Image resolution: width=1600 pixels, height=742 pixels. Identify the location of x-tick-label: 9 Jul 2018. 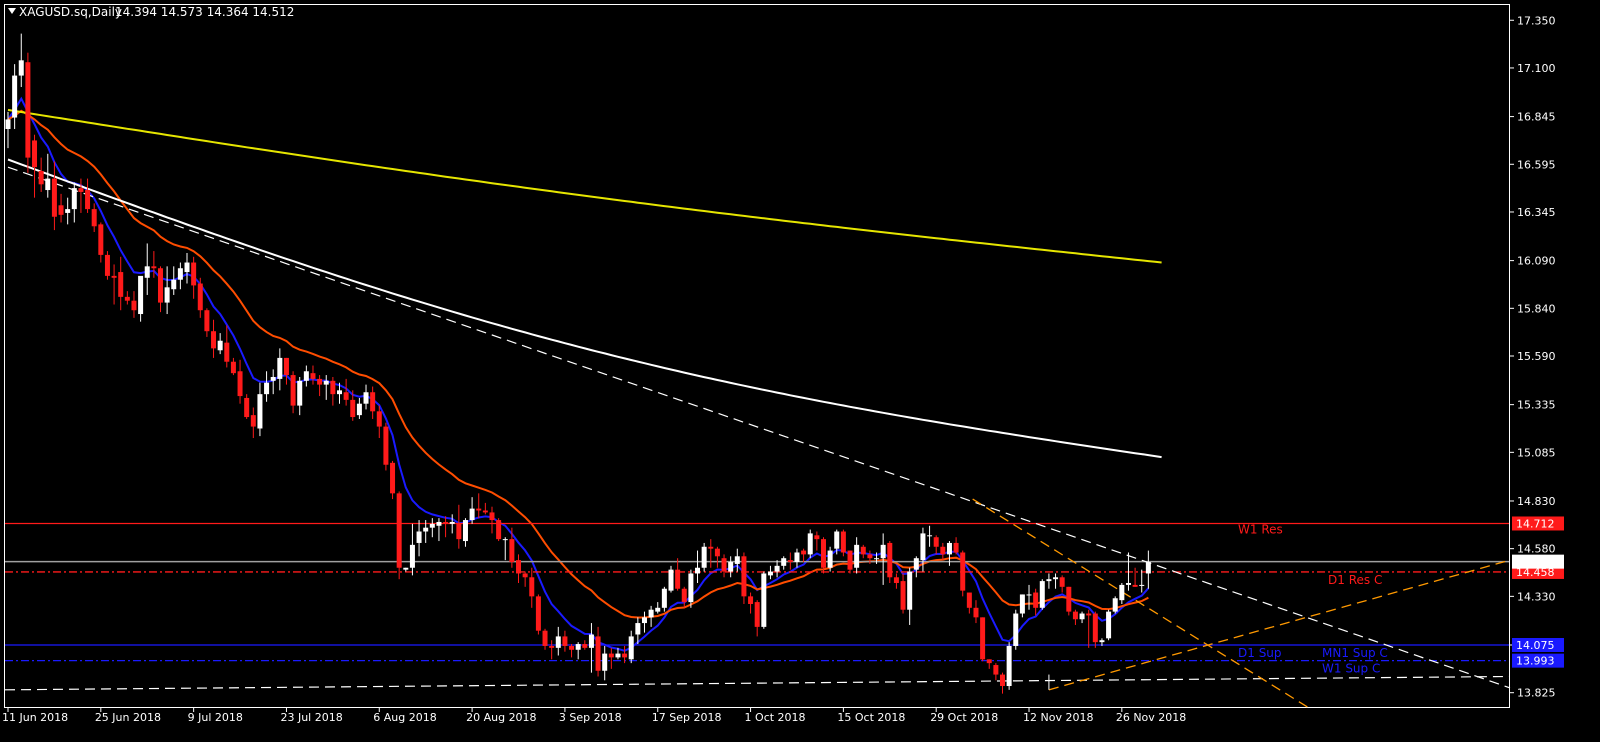
(215, 717).